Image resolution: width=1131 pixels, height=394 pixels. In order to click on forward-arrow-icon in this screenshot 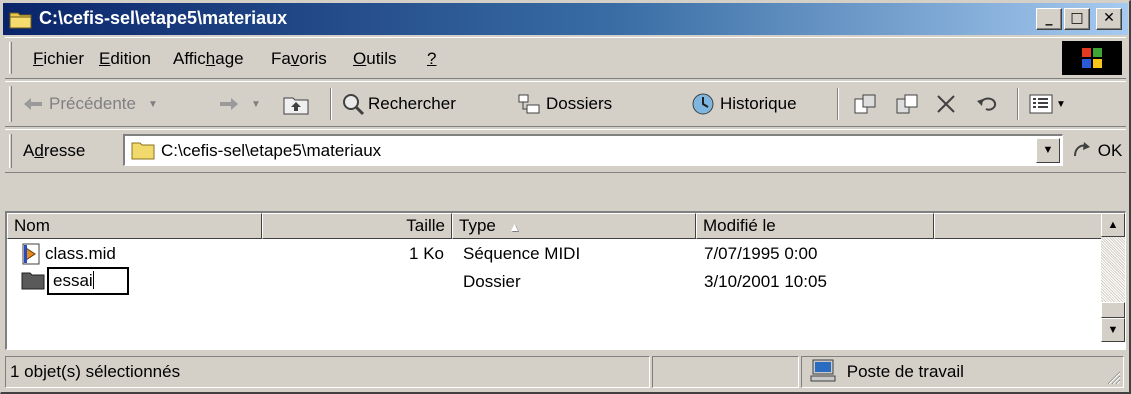, I will do `click(229, 104)`.